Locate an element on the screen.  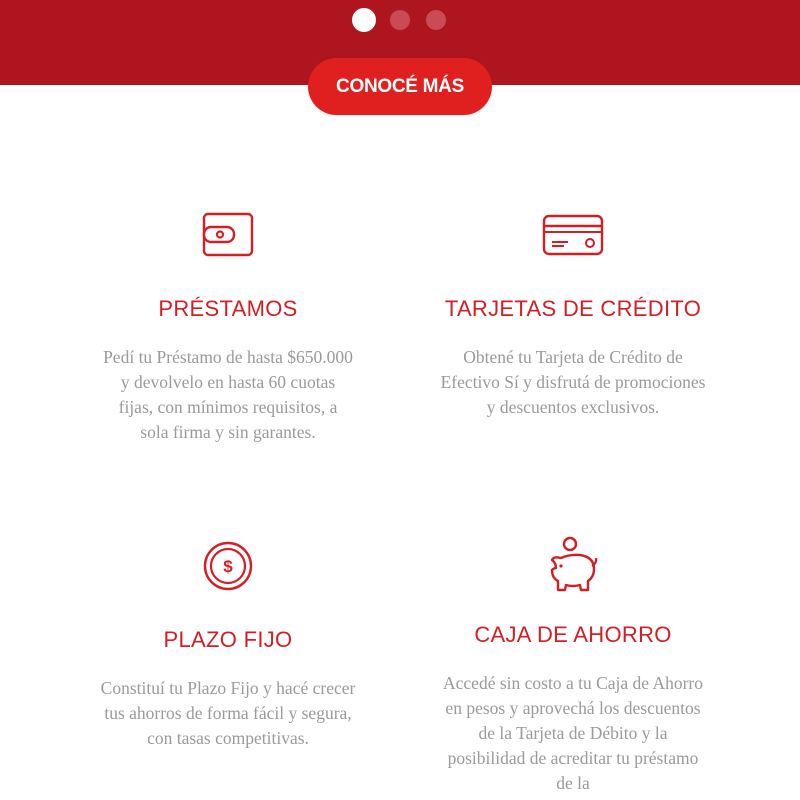
product-title: PRÉSTAMOS is located at coordinates (228, 308).